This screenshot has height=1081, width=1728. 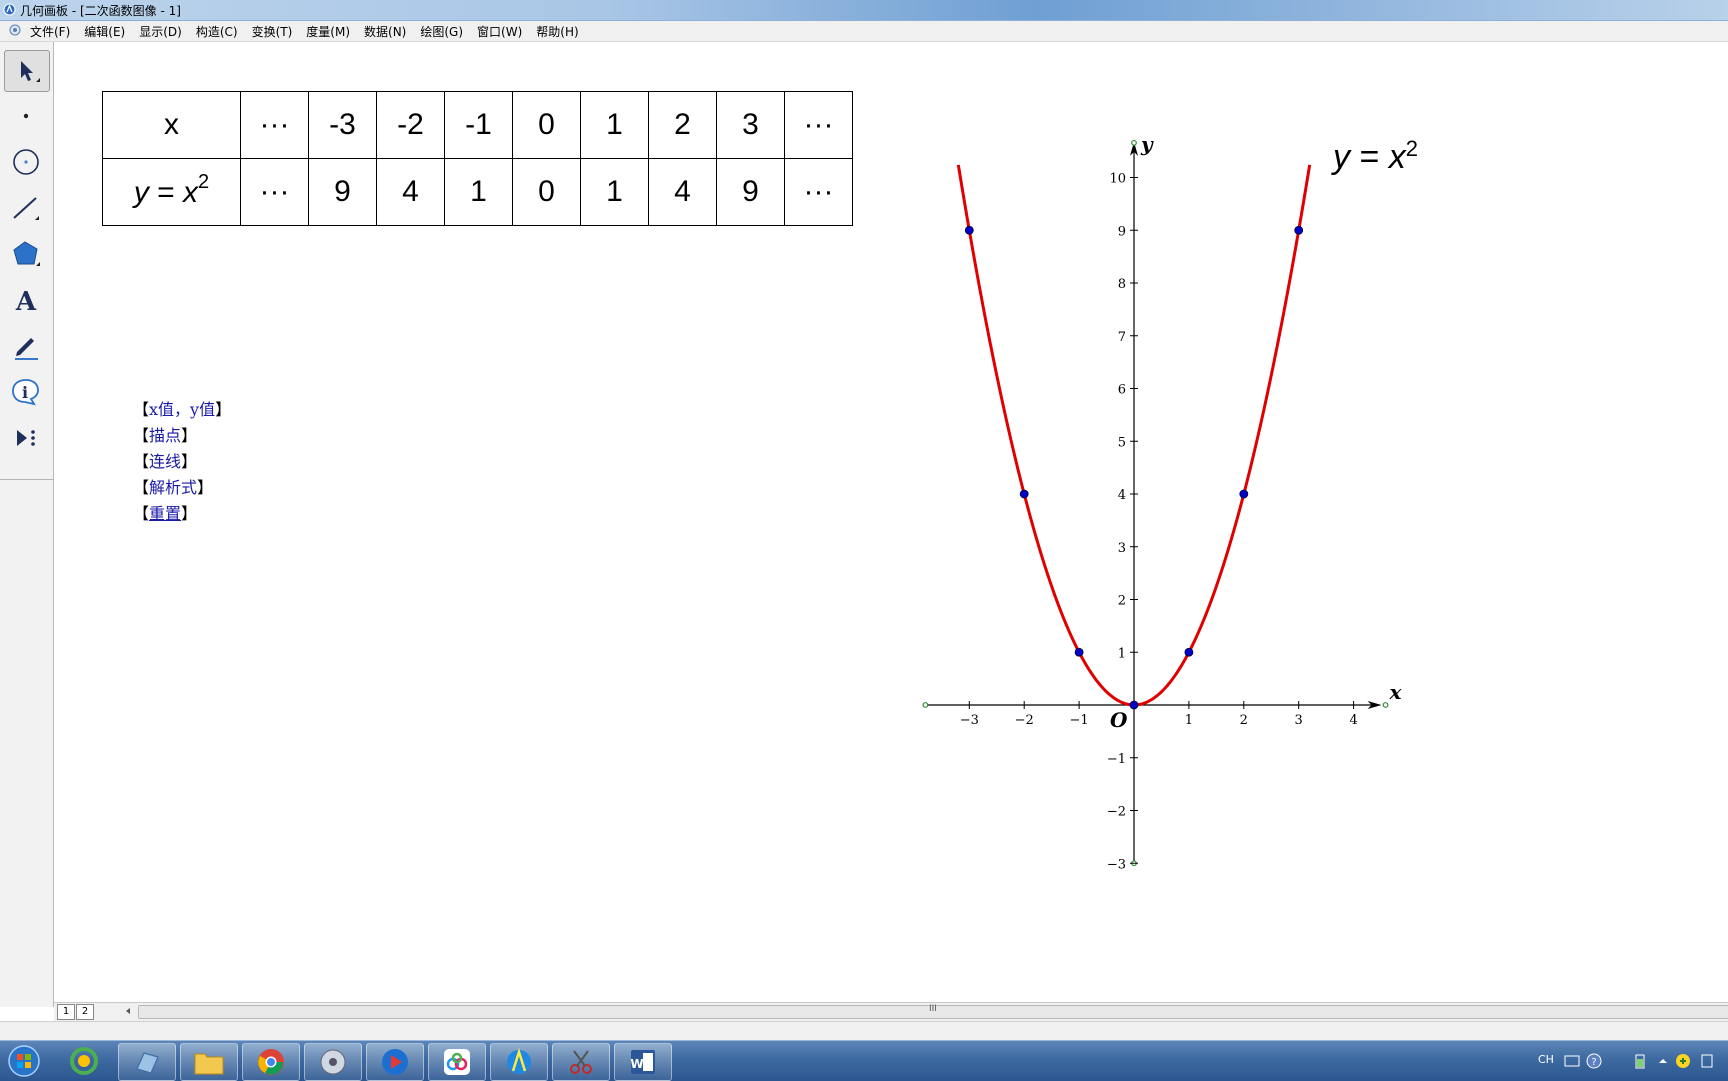 I want to click on windows-orb-icon, so click(x=24, y=1061).